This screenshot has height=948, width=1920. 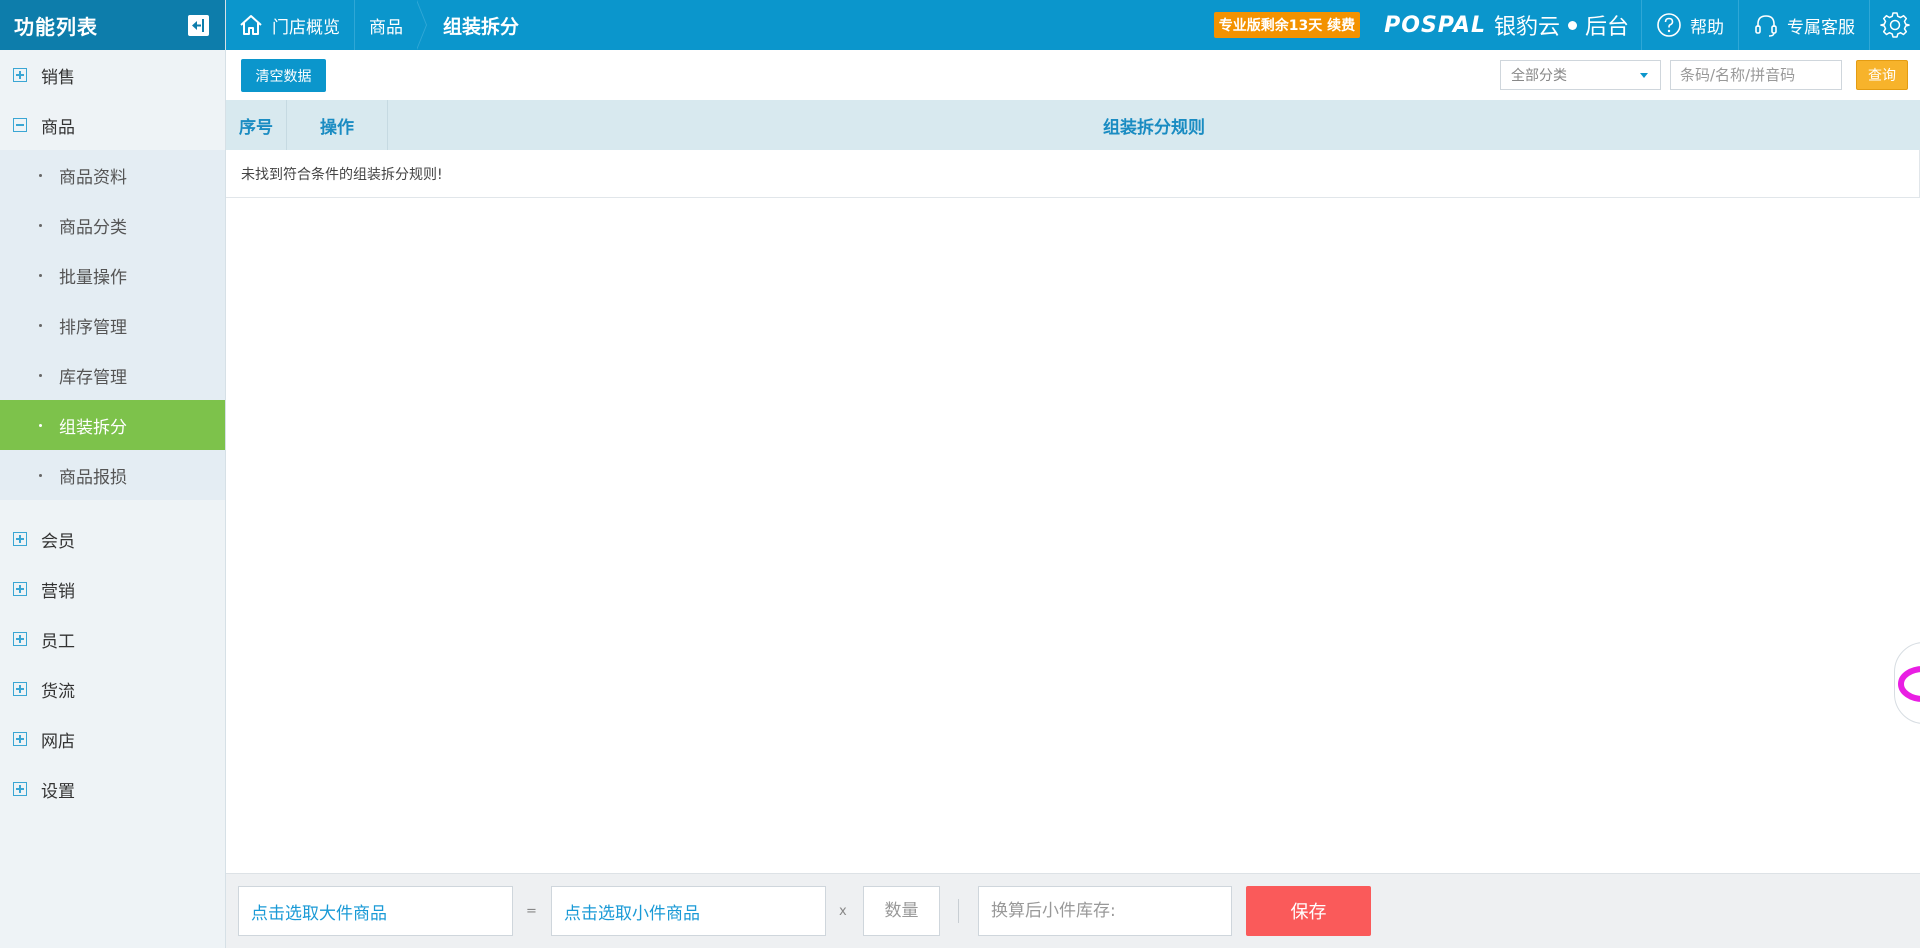 What do you see at coordinates (1580, 75) in the screenshot?
I see `category-select: 全部分类` at bounding box center [1580, 75].